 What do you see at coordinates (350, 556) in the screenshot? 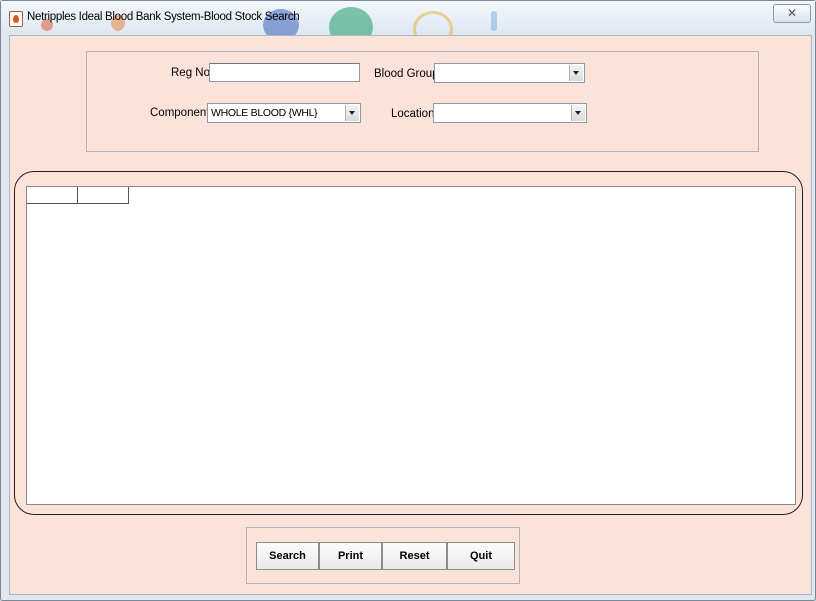
I see `print-button: Print` at bounding box center [350, 556].